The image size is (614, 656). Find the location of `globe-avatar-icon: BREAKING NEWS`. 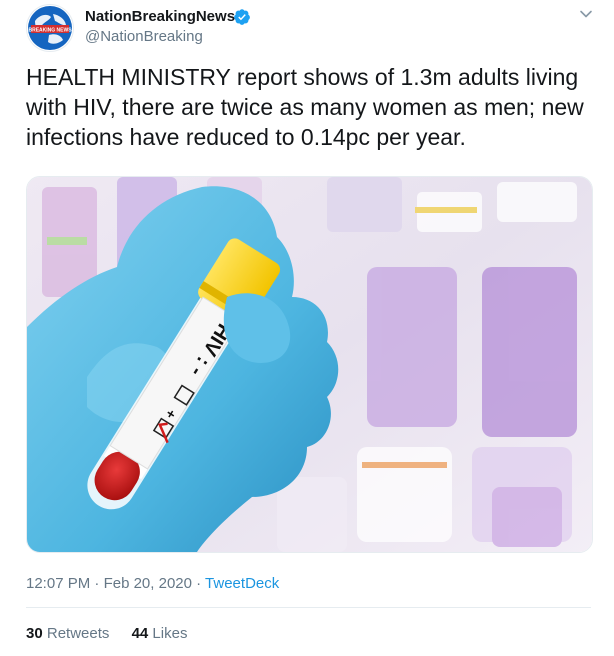

globe-avatar-icon: BREAKING NEWS is located at coordinates (50, 28).